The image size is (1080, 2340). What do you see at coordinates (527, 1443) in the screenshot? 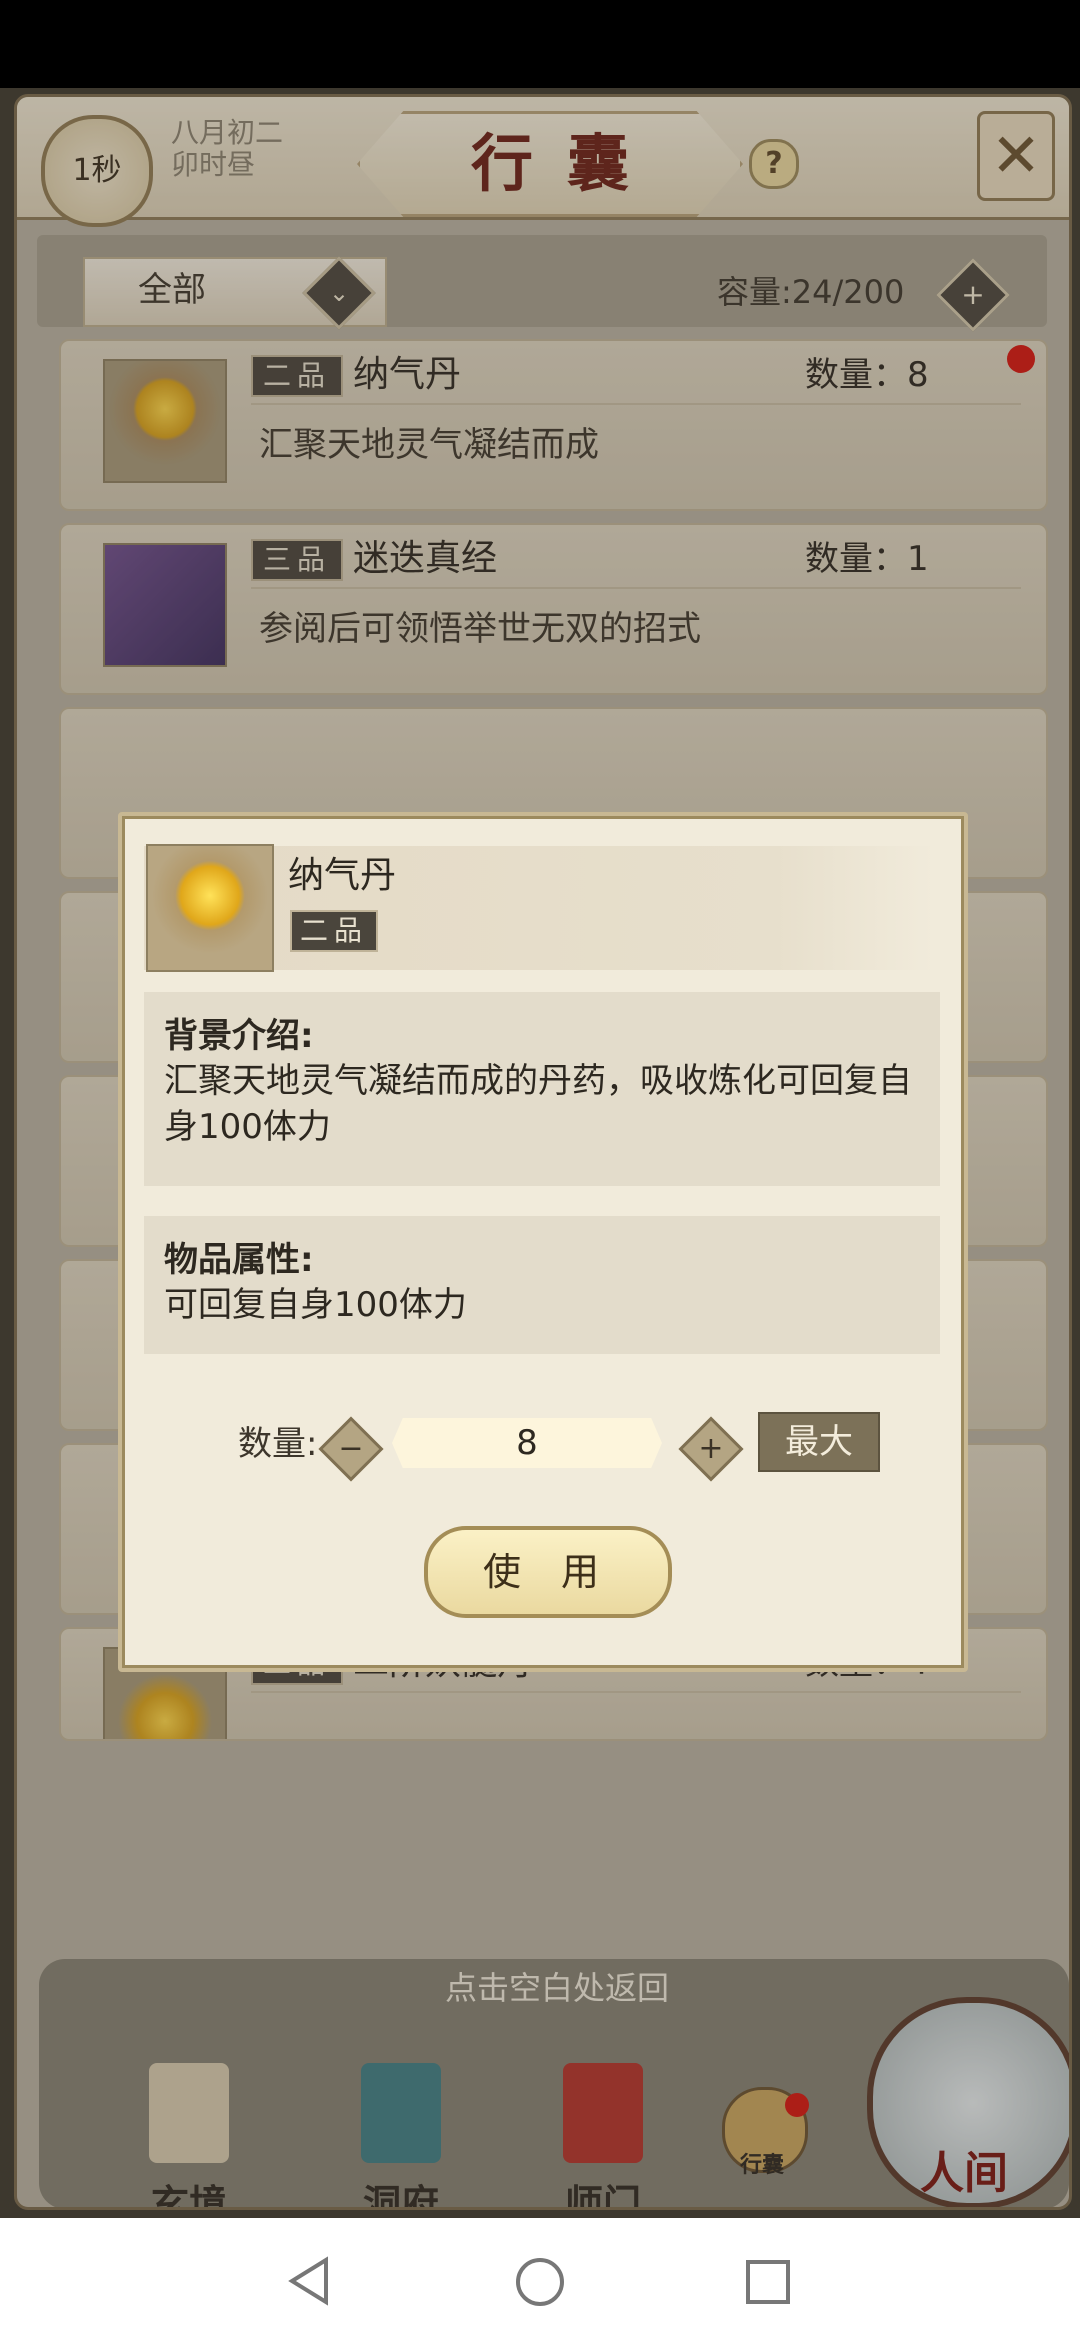
I see `quantity-input: 8` at bounding box center [527, 1443].